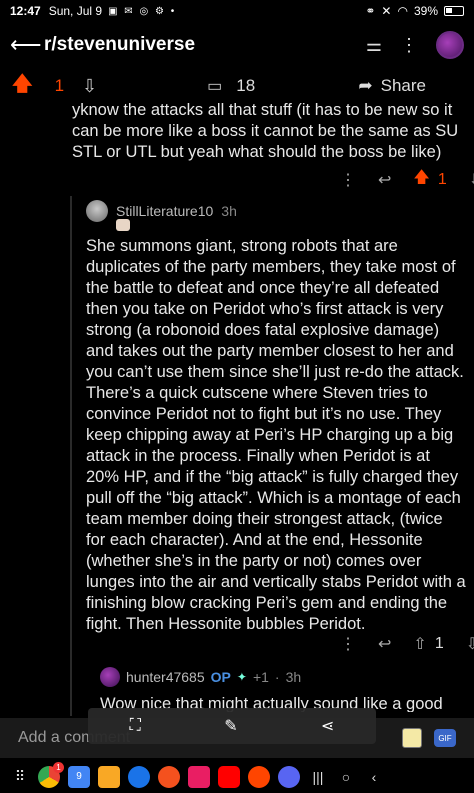 This screenshot has height=793, width=474. What do you see at coordinates (75, 11) in the screenshot?
I see `status-date: Sun, Jul 9` at bounding box center [75, 11].